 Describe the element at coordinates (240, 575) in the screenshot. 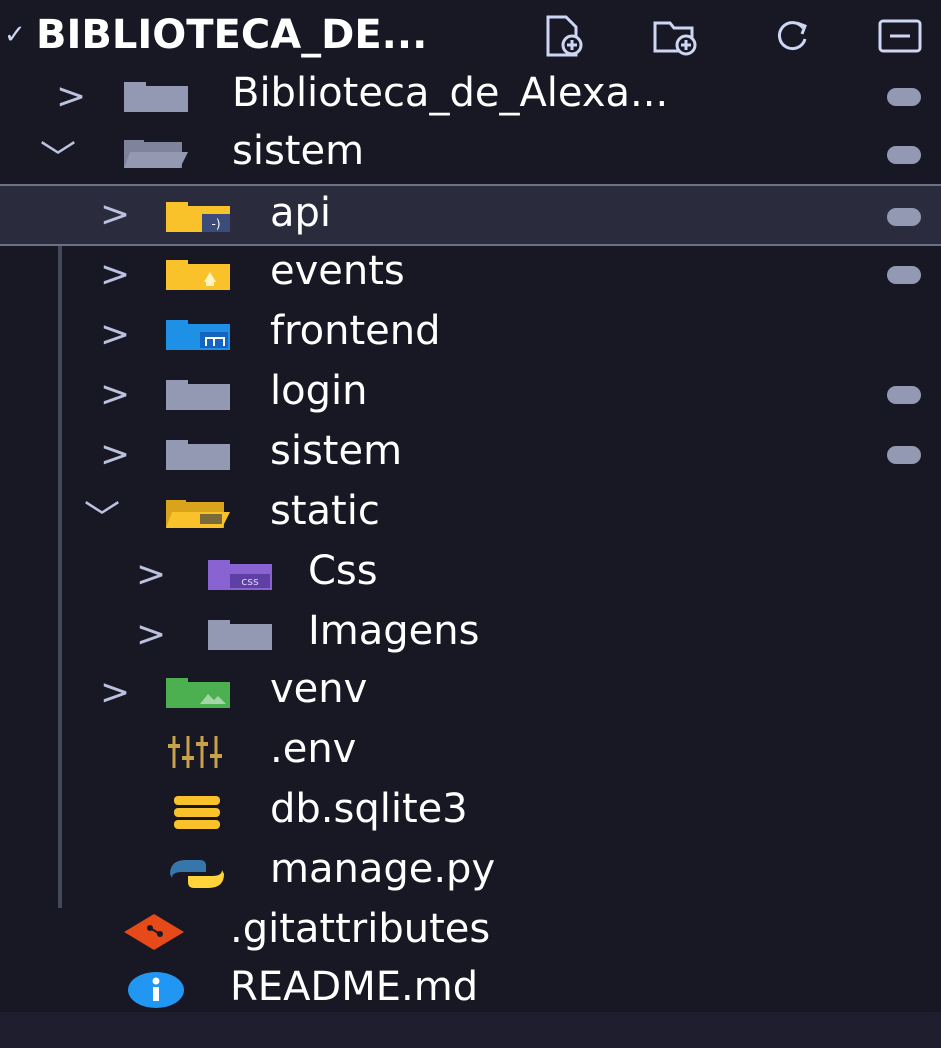

I see `folder-css-icon: css` at that location.